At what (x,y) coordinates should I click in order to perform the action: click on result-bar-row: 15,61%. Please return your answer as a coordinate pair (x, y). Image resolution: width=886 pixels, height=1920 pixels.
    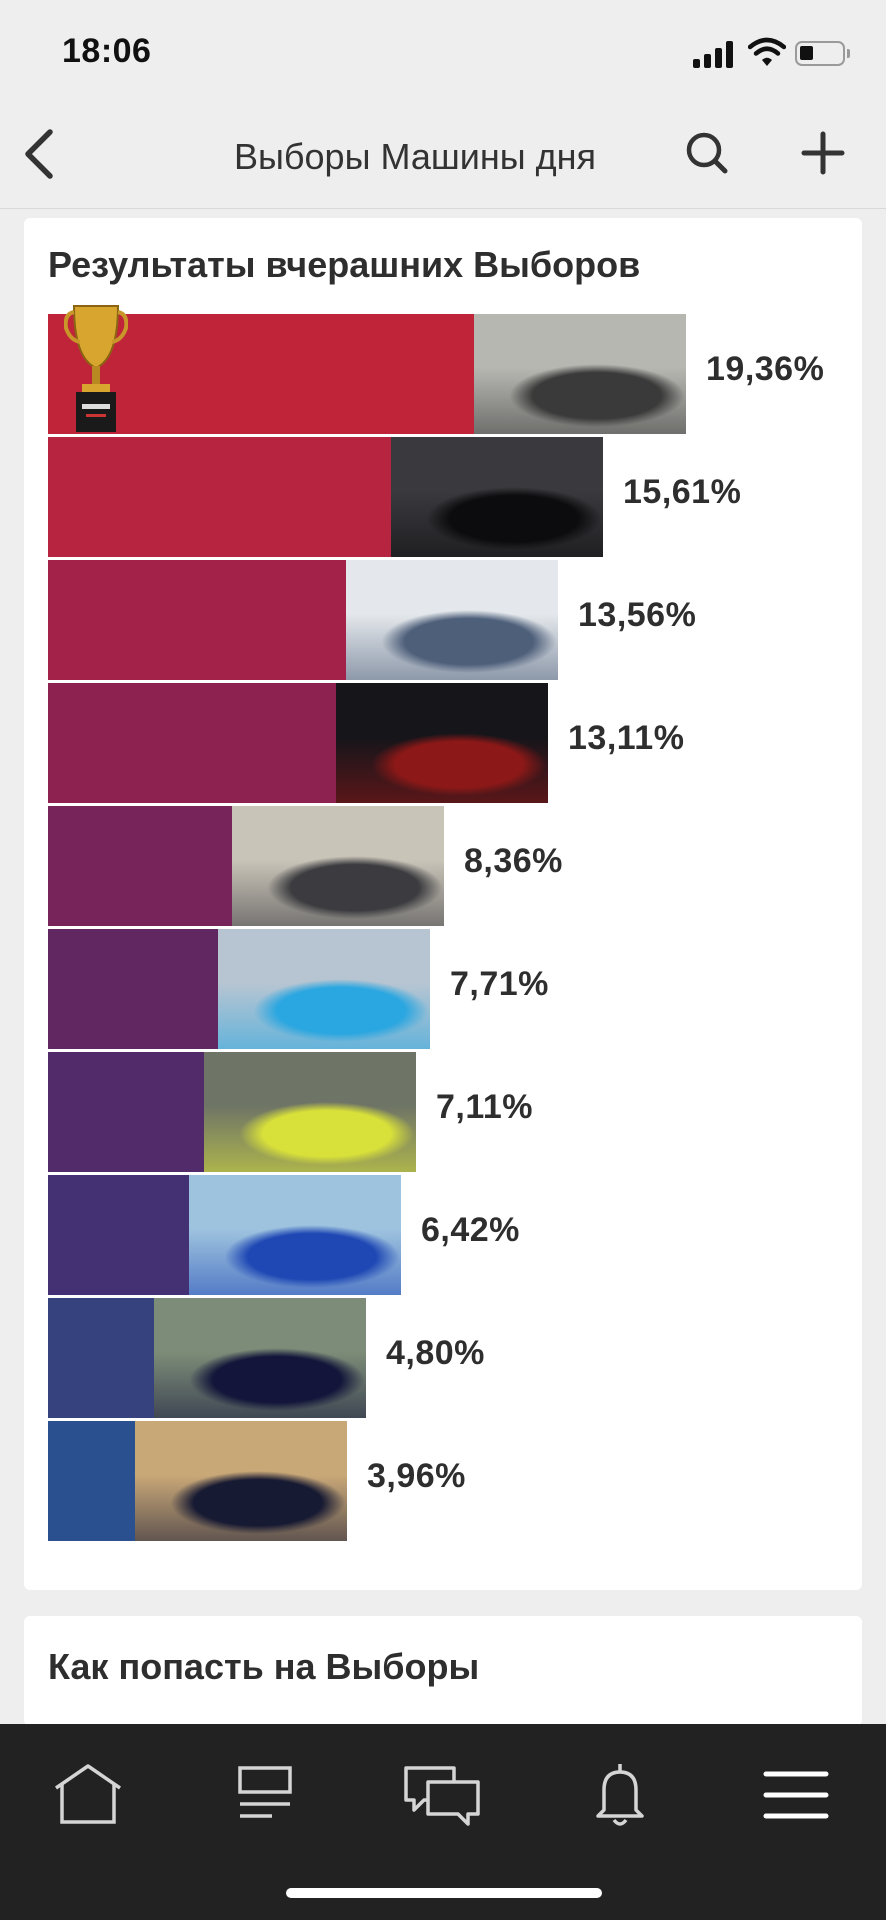
    Looking at the image, I should click on (405, 497).